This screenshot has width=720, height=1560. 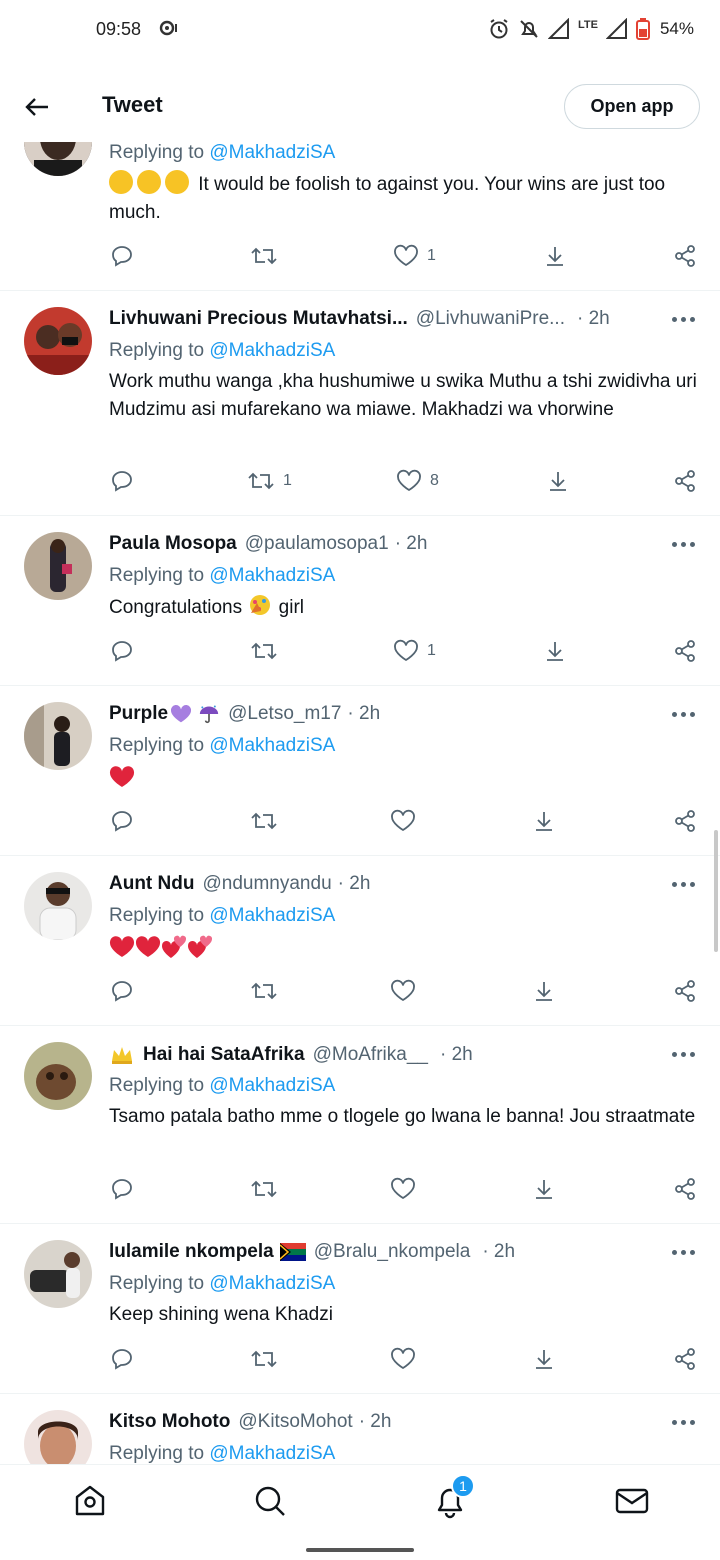 I want to click on author-handle: @KitsoMohot, so click(x=295, y=1422).